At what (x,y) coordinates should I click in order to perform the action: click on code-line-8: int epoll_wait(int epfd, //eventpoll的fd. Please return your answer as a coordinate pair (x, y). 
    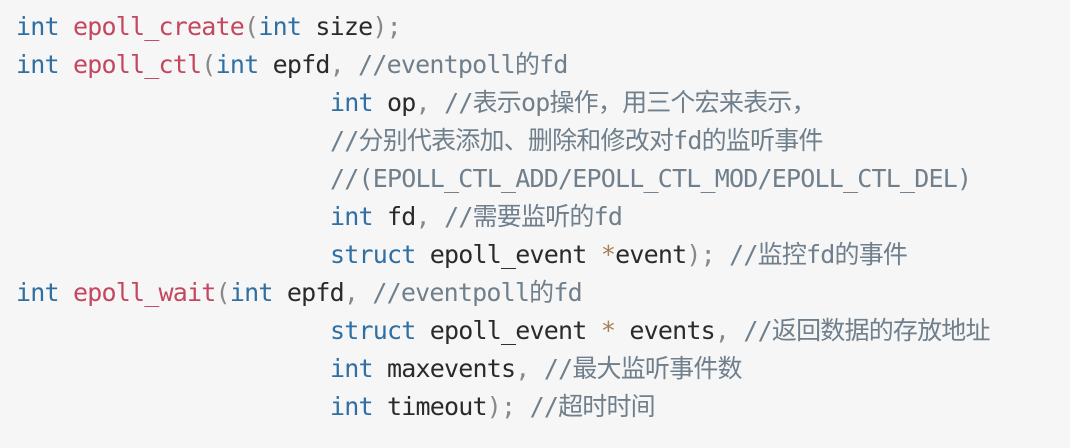
    Looking at the image, I should click on (543, 293).